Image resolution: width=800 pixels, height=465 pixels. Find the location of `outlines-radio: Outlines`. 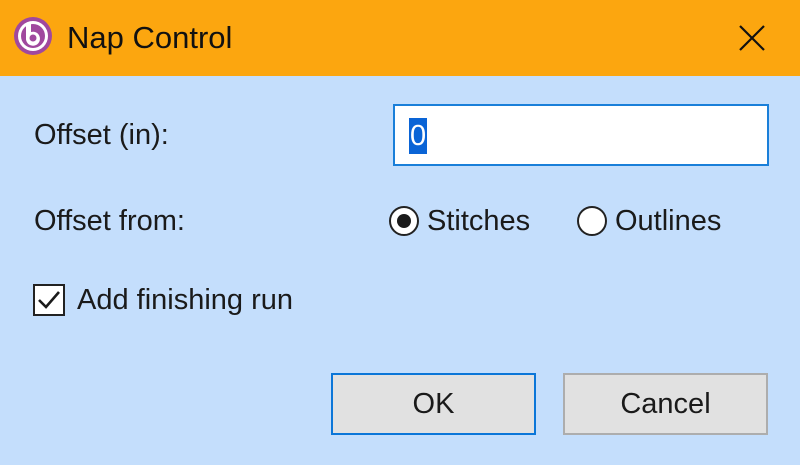

outlines-radio: Outlines is located at coordinates (649, 221).